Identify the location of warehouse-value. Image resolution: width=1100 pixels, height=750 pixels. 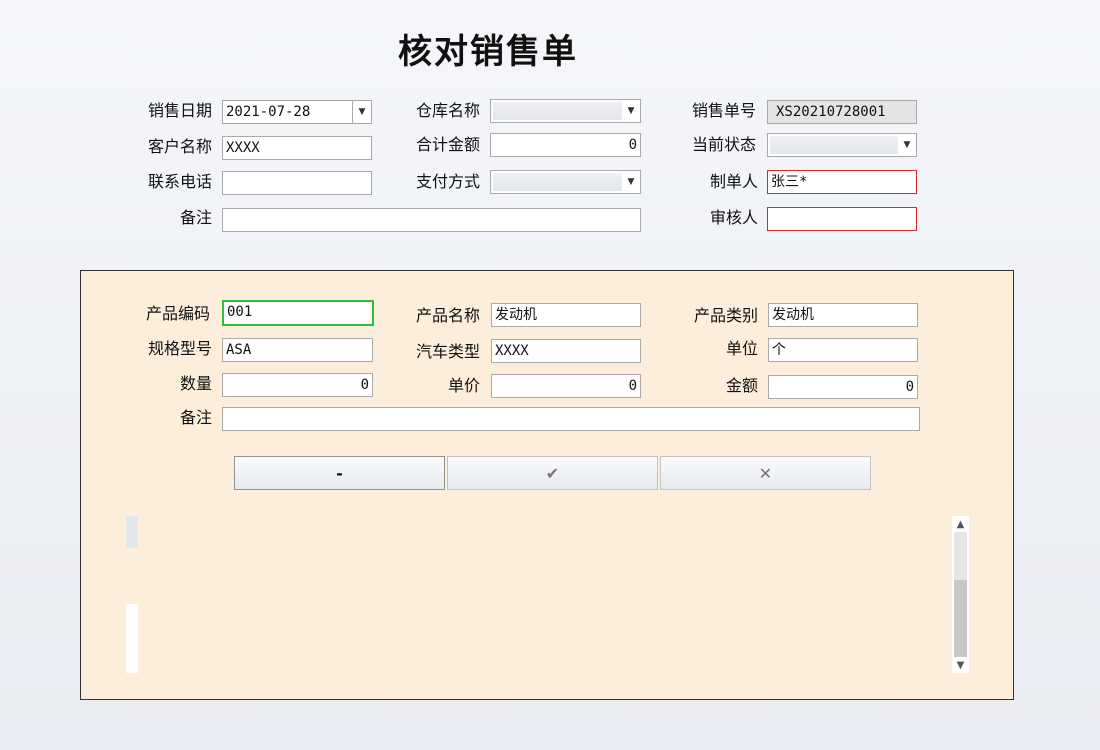
(557, 111).